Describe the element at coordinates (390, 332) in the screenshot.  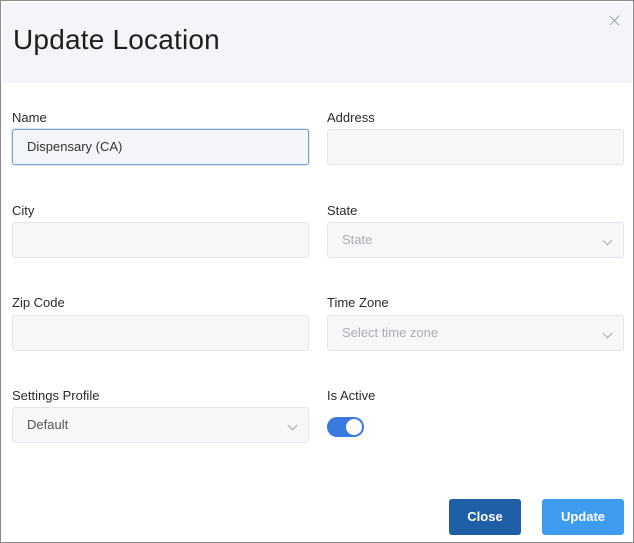
I see `time-zone-select-placeholder: Select time zone` at that location.